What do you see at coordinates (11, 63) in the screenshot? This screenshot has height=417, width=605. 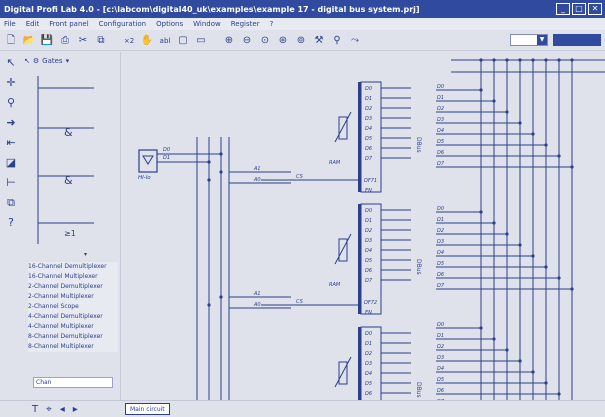 I see `pointer-icon: ↖` at bounding box center [11, 63].